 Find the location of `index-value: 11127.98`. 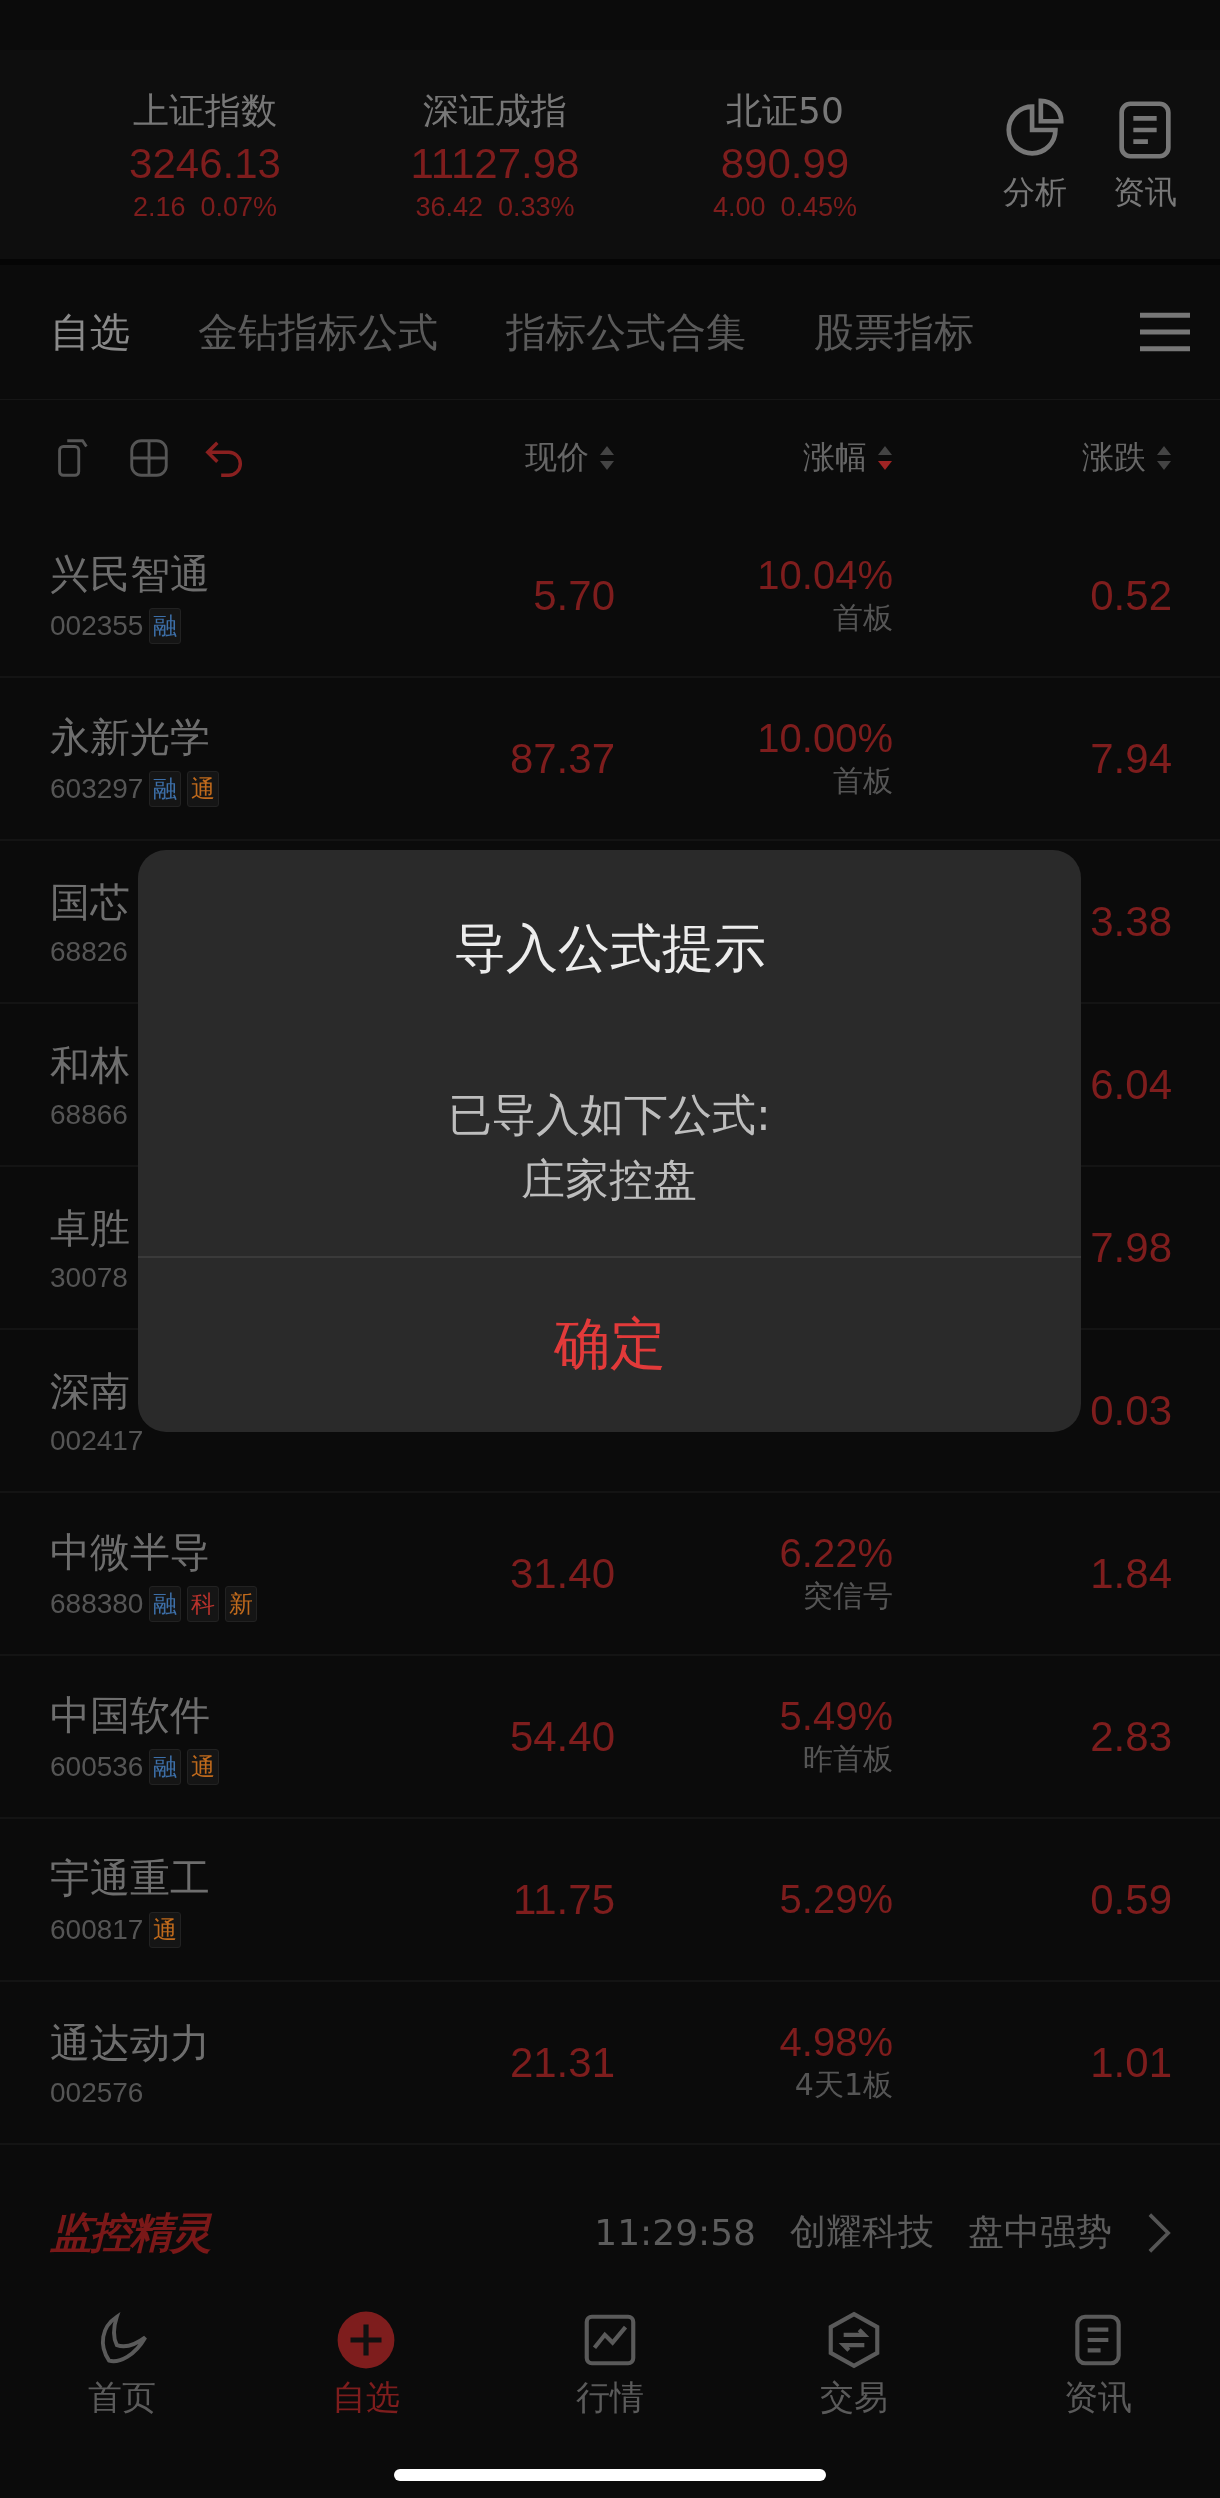

index-value: 11127.98 is located at coordinates (495, 163).